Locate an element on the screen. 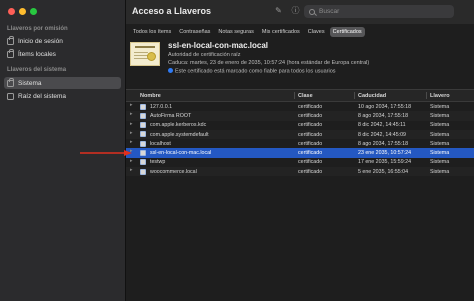 The image size is (474, 301). certificate-kind: Autoridad de certificación raíz is located at coordinates (204, 55).